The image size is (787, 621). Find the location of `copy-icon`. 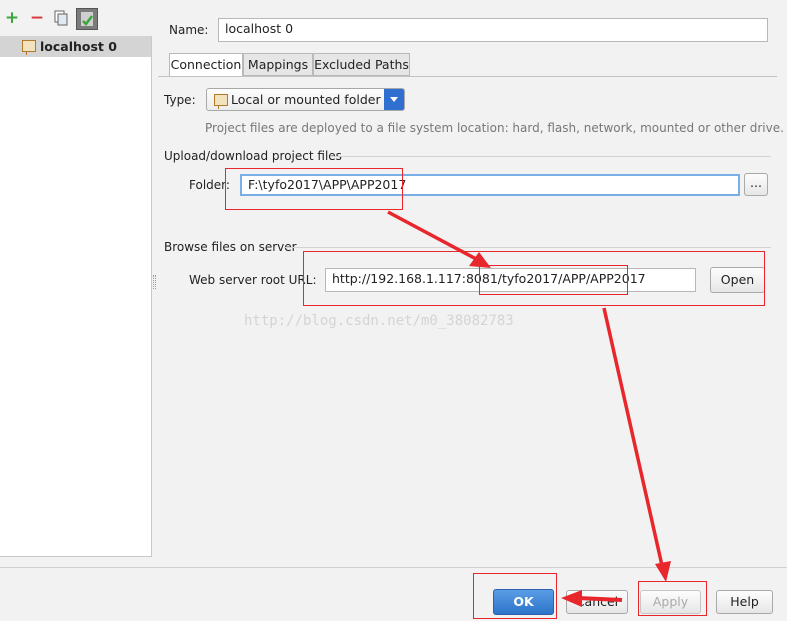

copy-icon is located at coordinates (61, 18).